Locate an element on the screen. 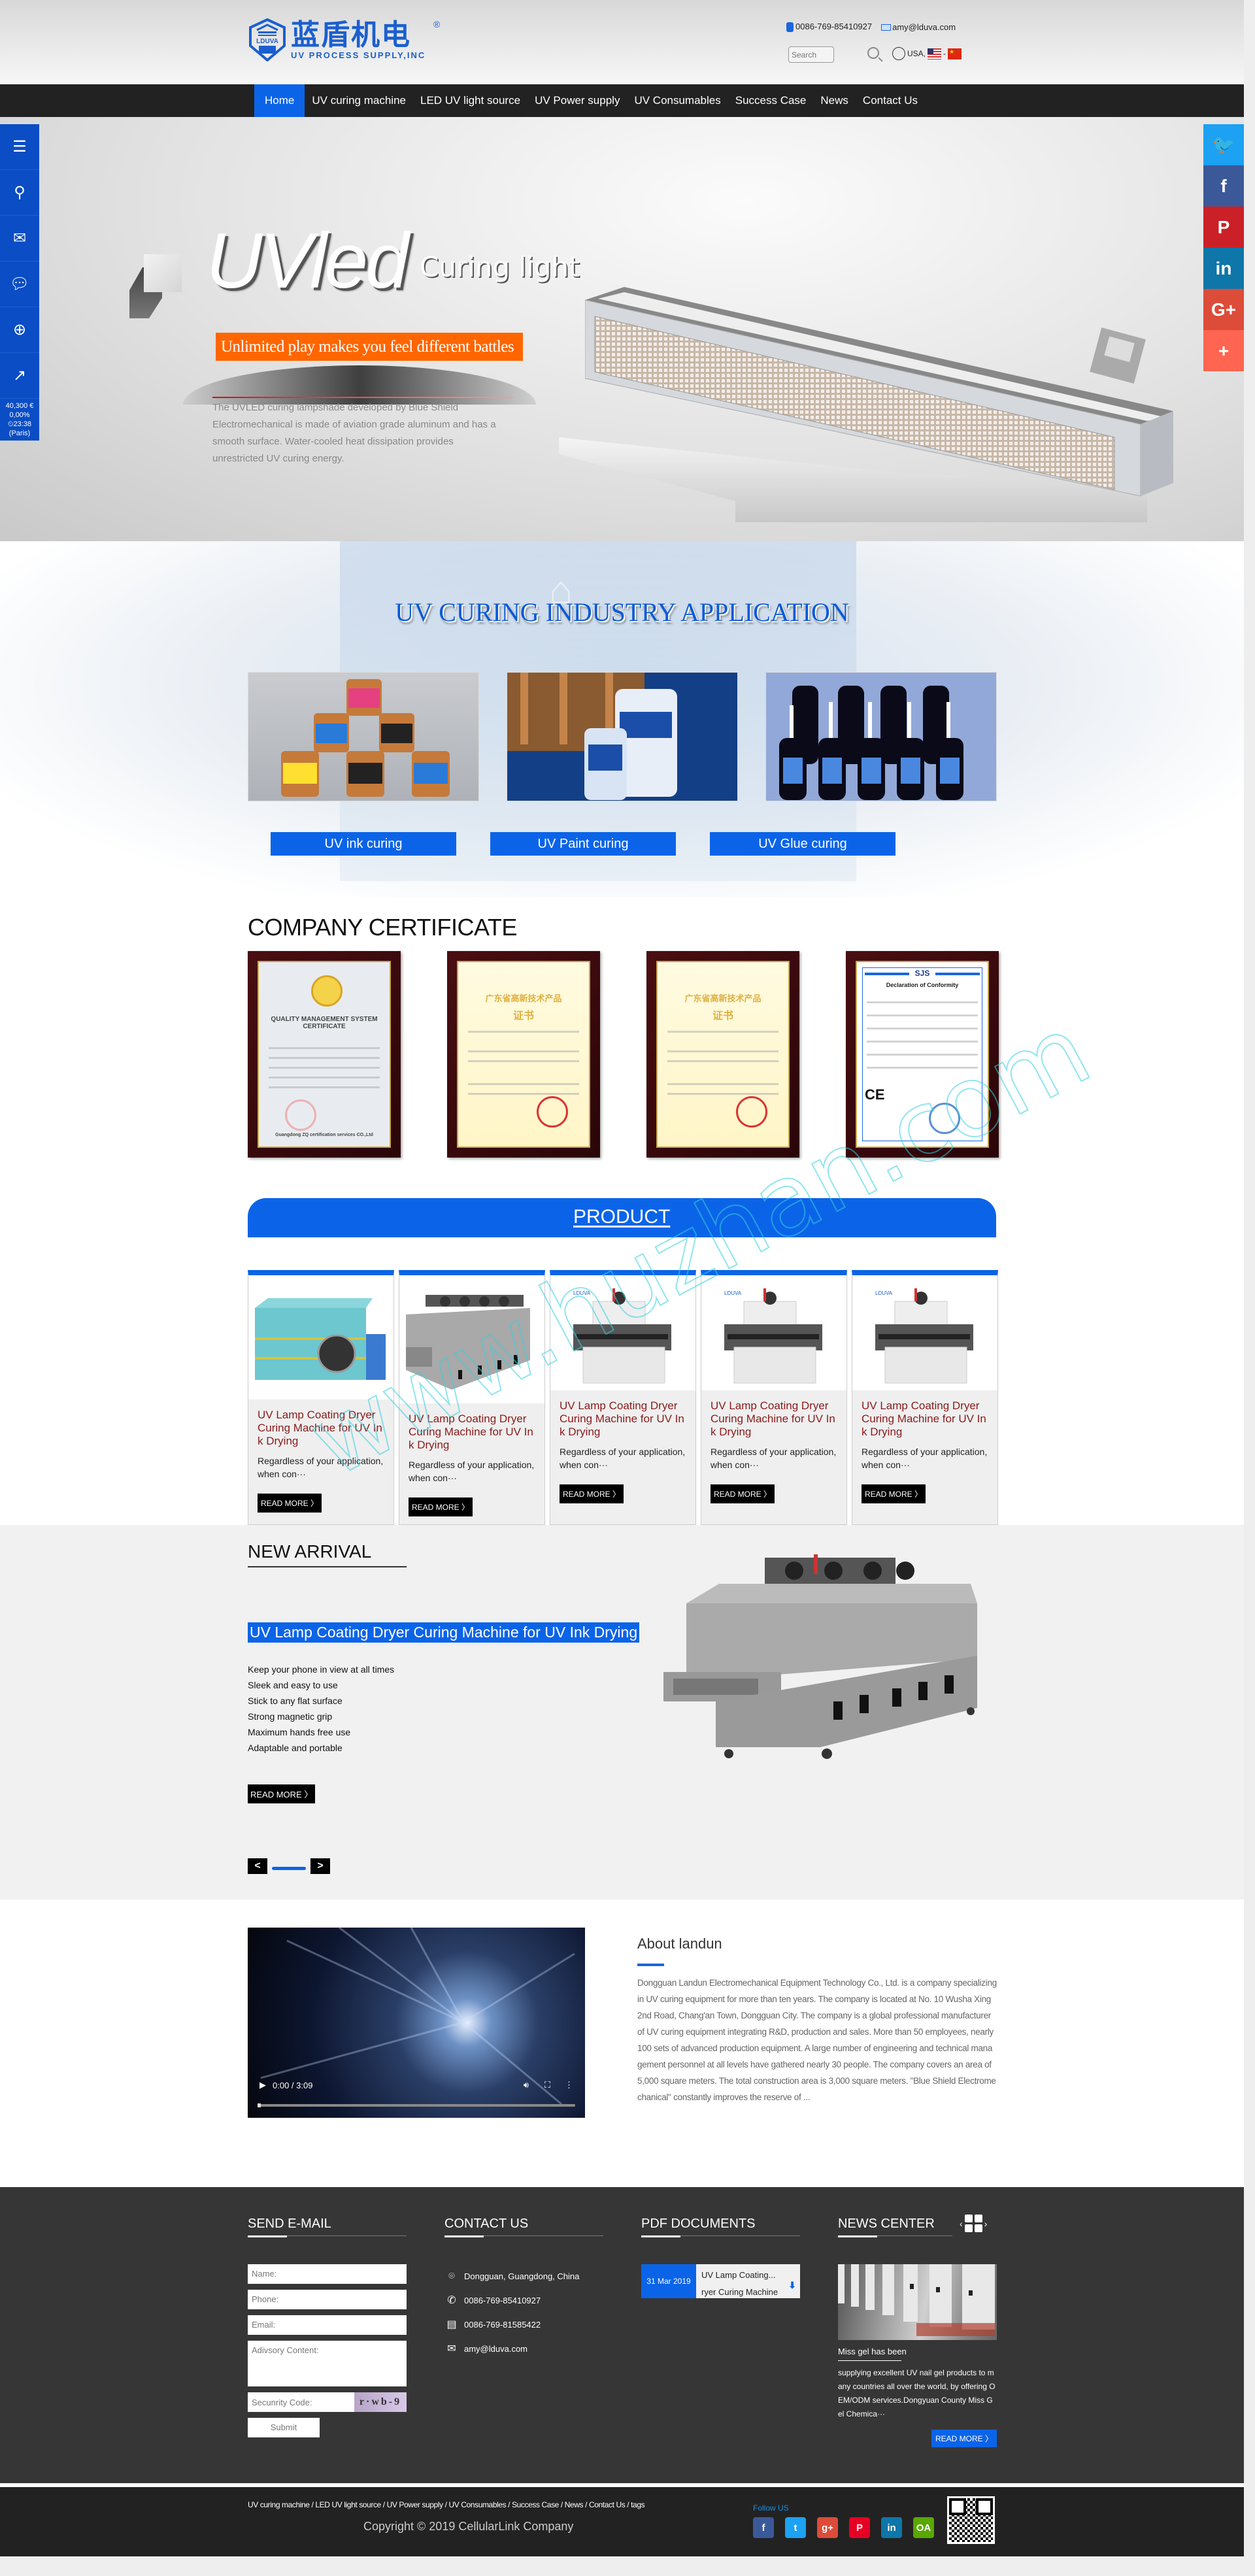  application-title: UV CURING INDUSTRY APPLICATION is located at coordinates (622, 612).